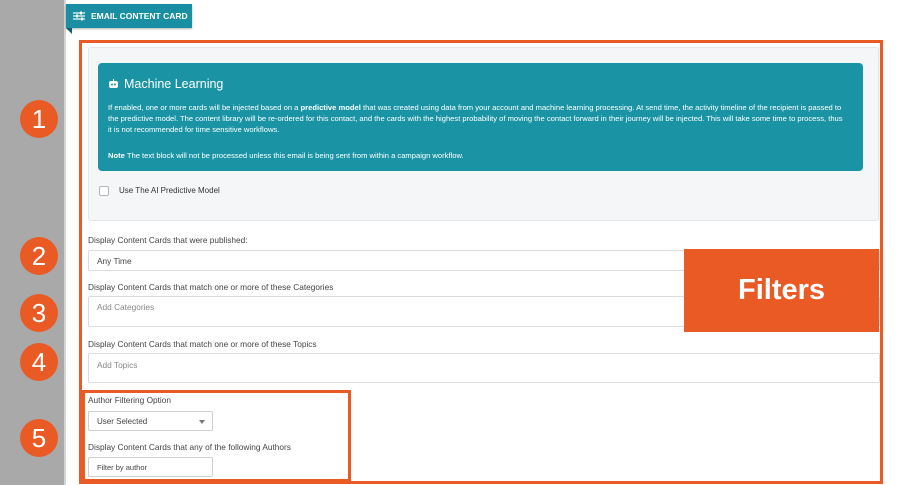 This screenshot has width=898, height=485. Describe the element at coordinates (69, 31) in the screenshot. I see `tab-notch` at that location.